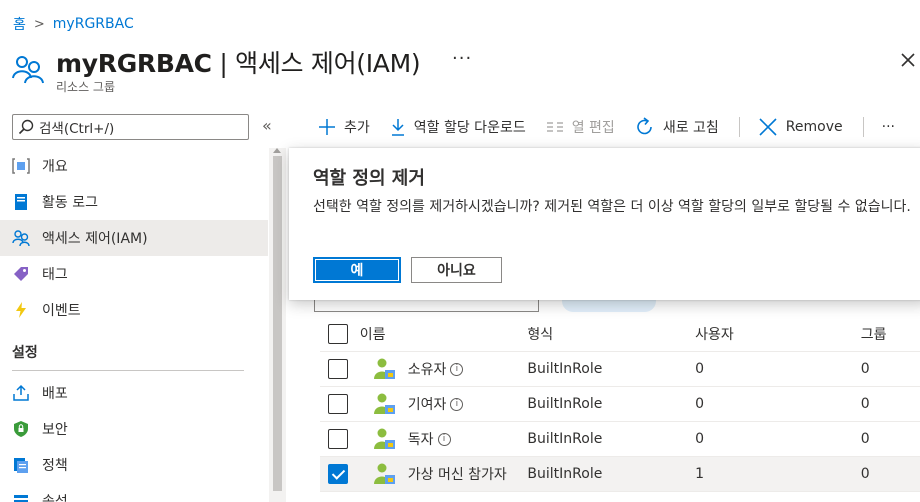 The image size is (920, 502). Describe the element at coordinates (55, 498) in the screenshot. I see `sidebar-item-label: 속성` at that location.